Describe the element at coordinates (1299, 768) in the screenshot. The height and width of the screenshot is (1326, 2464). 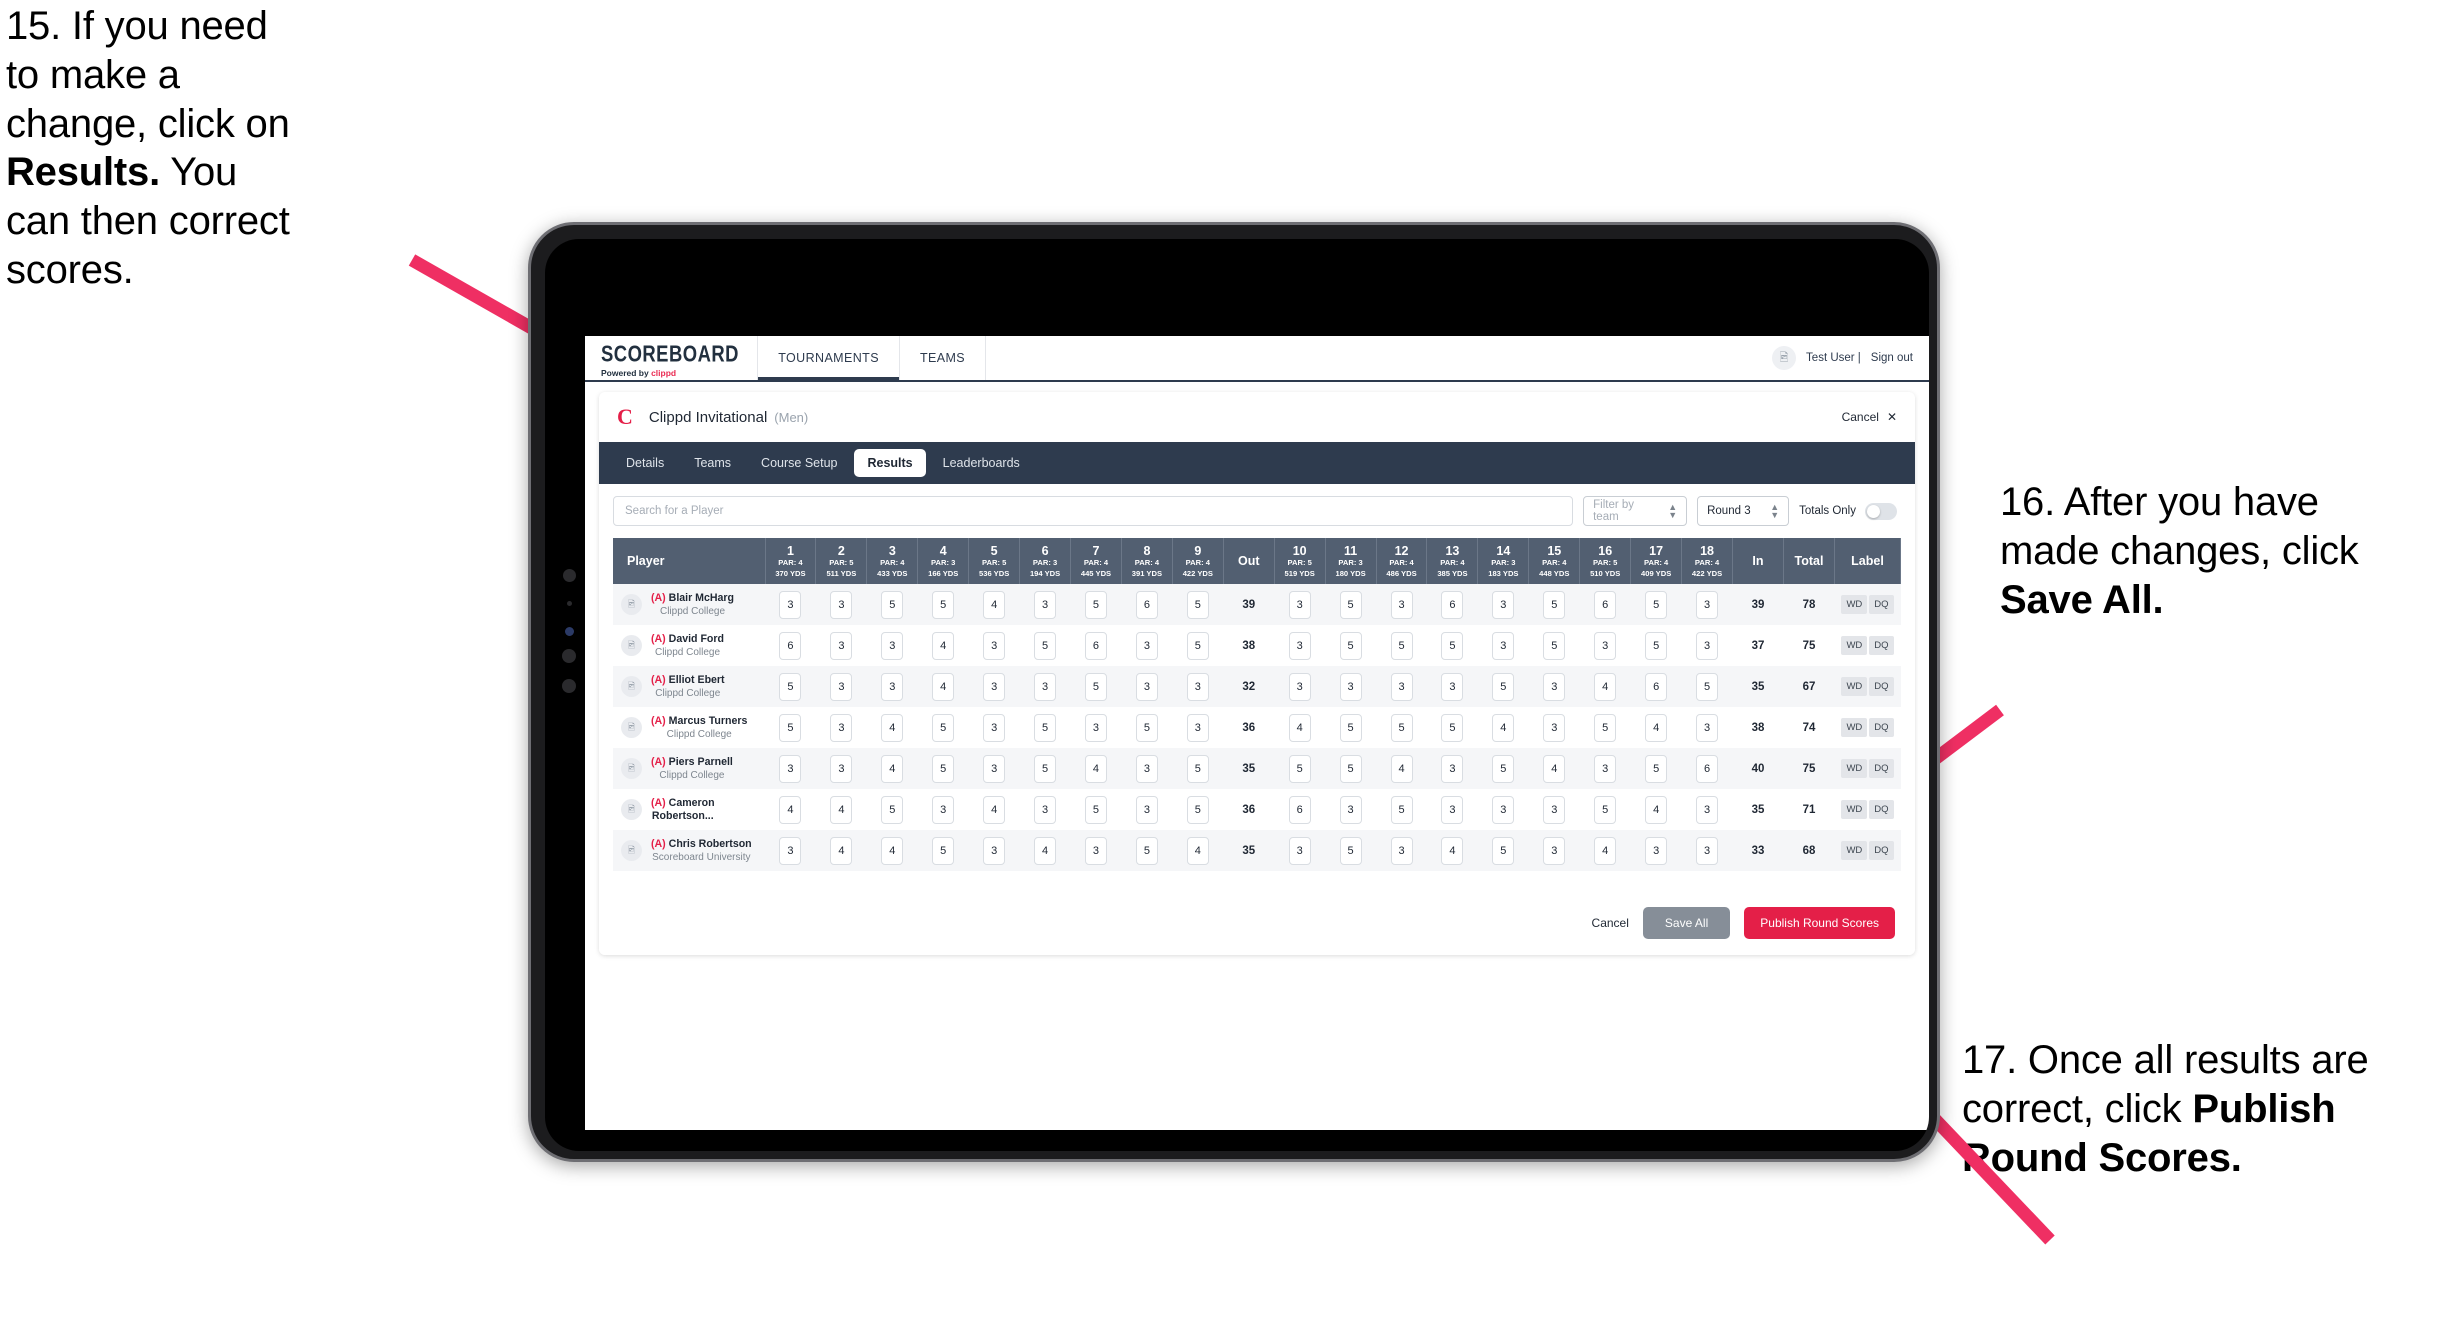
I see `score-cell-hole-10: 5` at that location.